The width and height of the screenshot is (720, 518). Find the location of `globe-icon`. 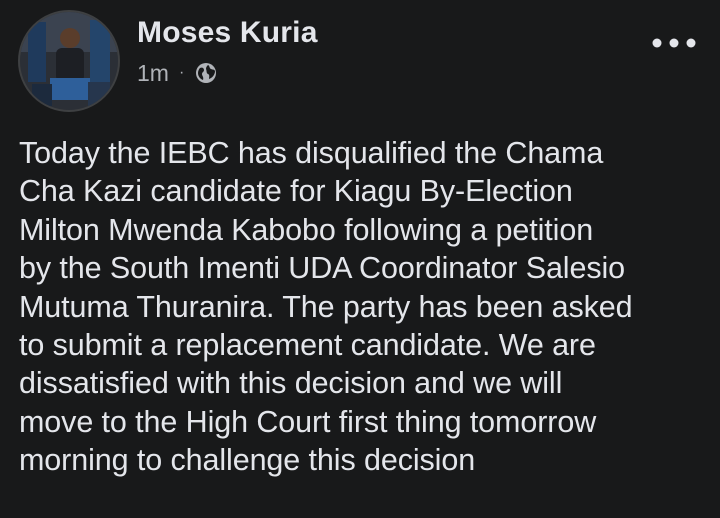

globe-icon is located at coordinates (206, 73).